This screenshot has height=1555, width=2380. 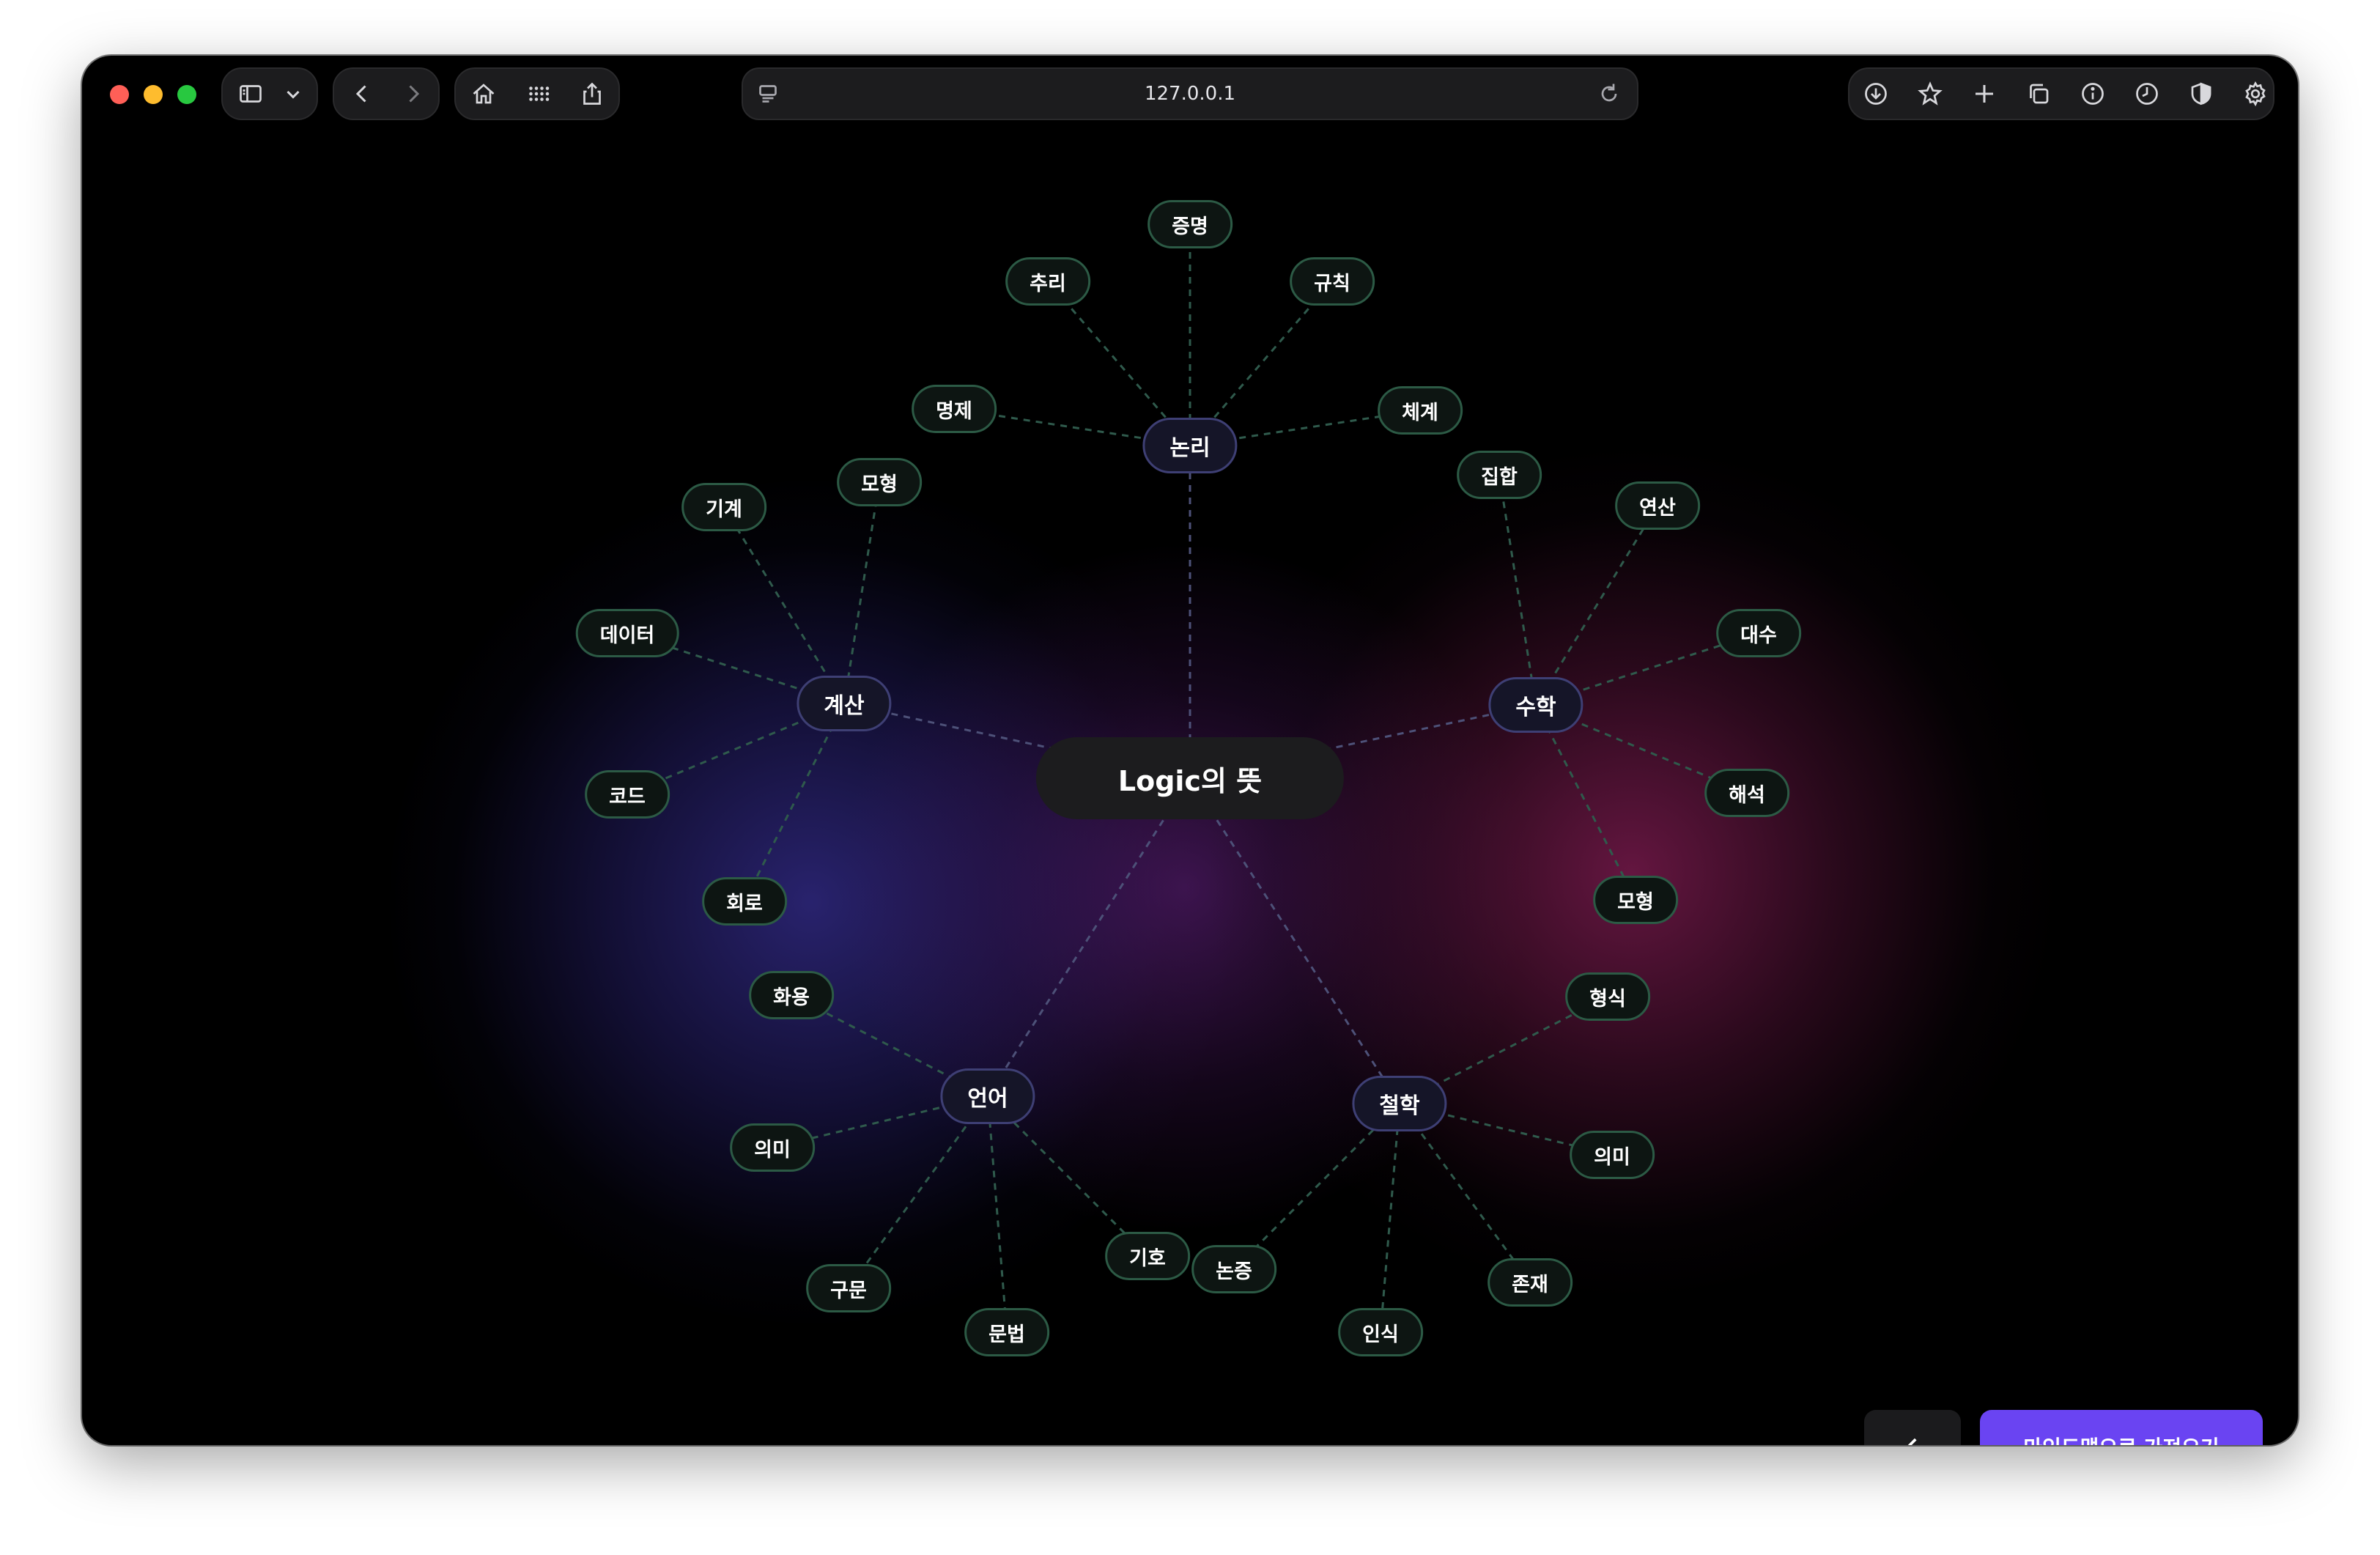 What do you see at coordinates (1912, 1440) in the screenshot?
I see `chevron-left-icon` at bounding box center [1912, 1440].